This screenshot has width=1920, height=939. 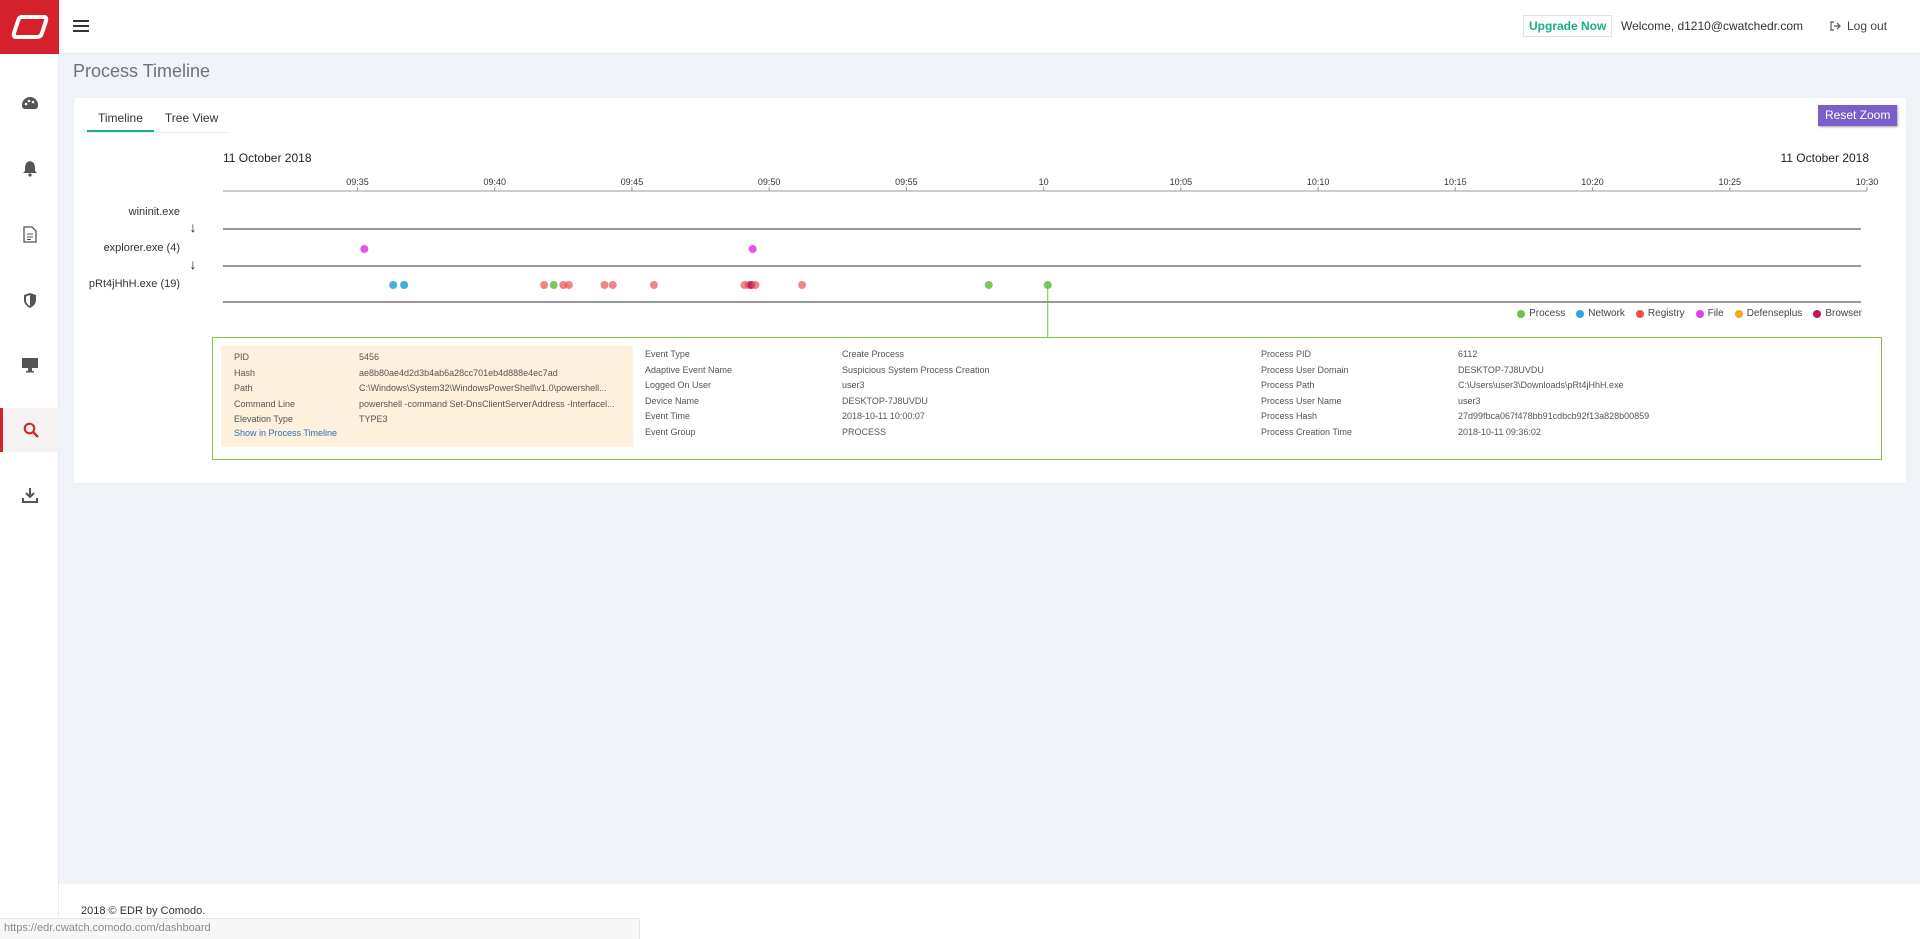 What do you see at coordinates (245, 372) in the screenshot?
I see `detail-key: Hash` at bounding box center [245, 372].